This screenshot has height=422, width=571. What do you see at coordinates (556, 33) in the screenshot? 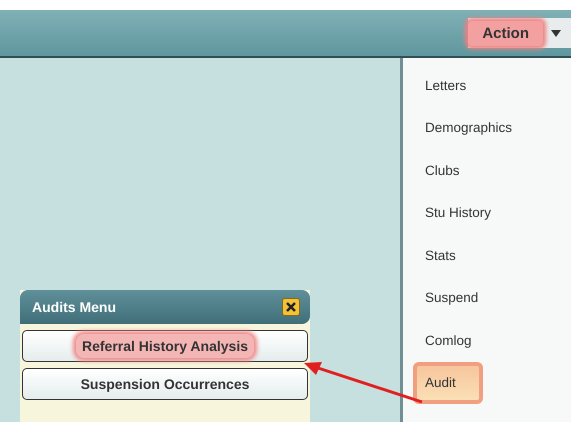
I see `dropdown-caret-icon` at bounding box center [556, 33].